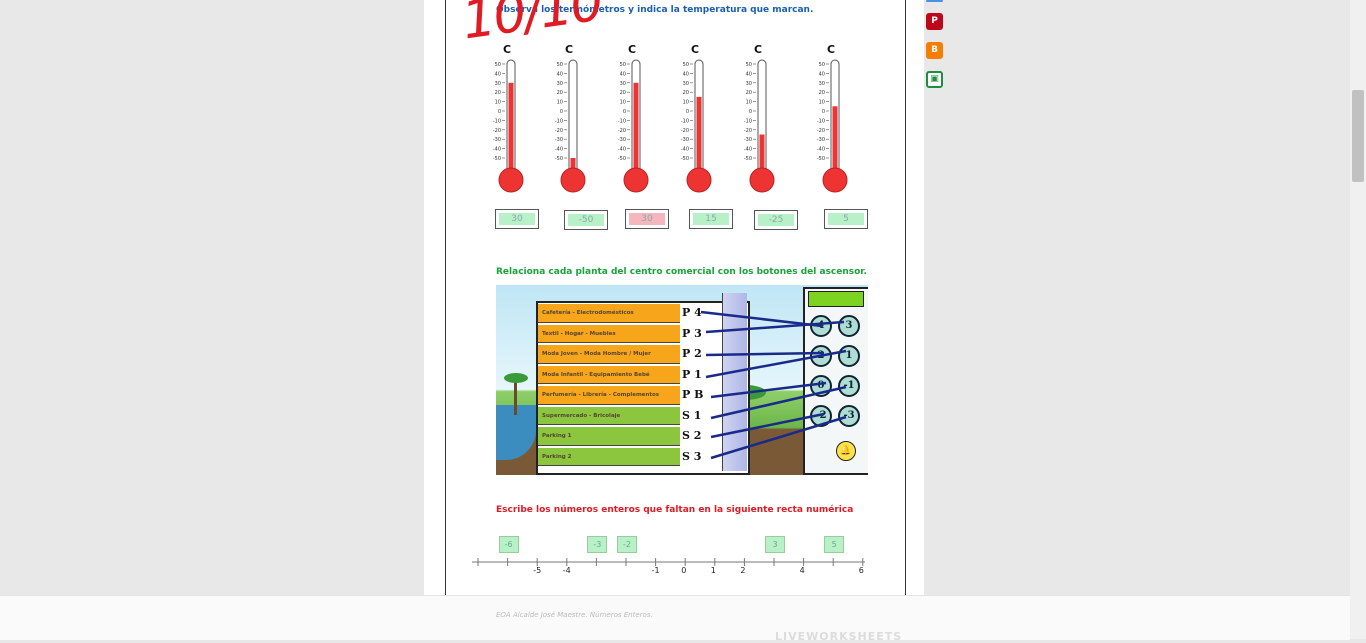 The width and height of the screenshot is (1366, 643). Describe the element at coordinates (675, 617) in the screenshot. I see `footer-bar` at that location.